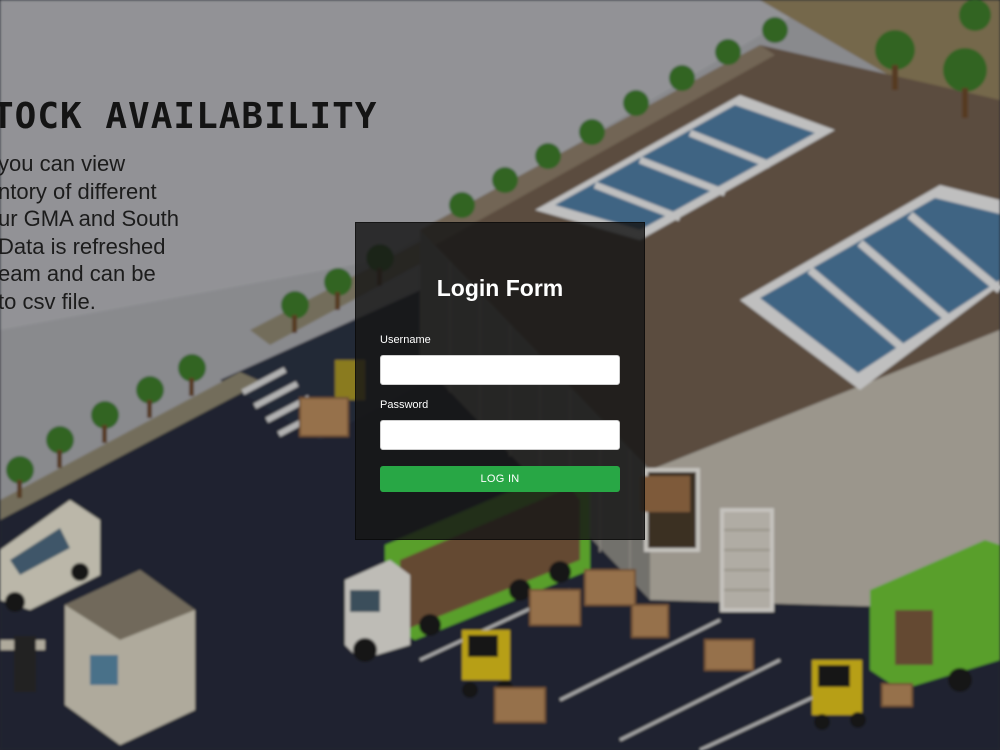 The image size is (1000, 750). I want to click on hero-line: you can view, so click(63, 163).